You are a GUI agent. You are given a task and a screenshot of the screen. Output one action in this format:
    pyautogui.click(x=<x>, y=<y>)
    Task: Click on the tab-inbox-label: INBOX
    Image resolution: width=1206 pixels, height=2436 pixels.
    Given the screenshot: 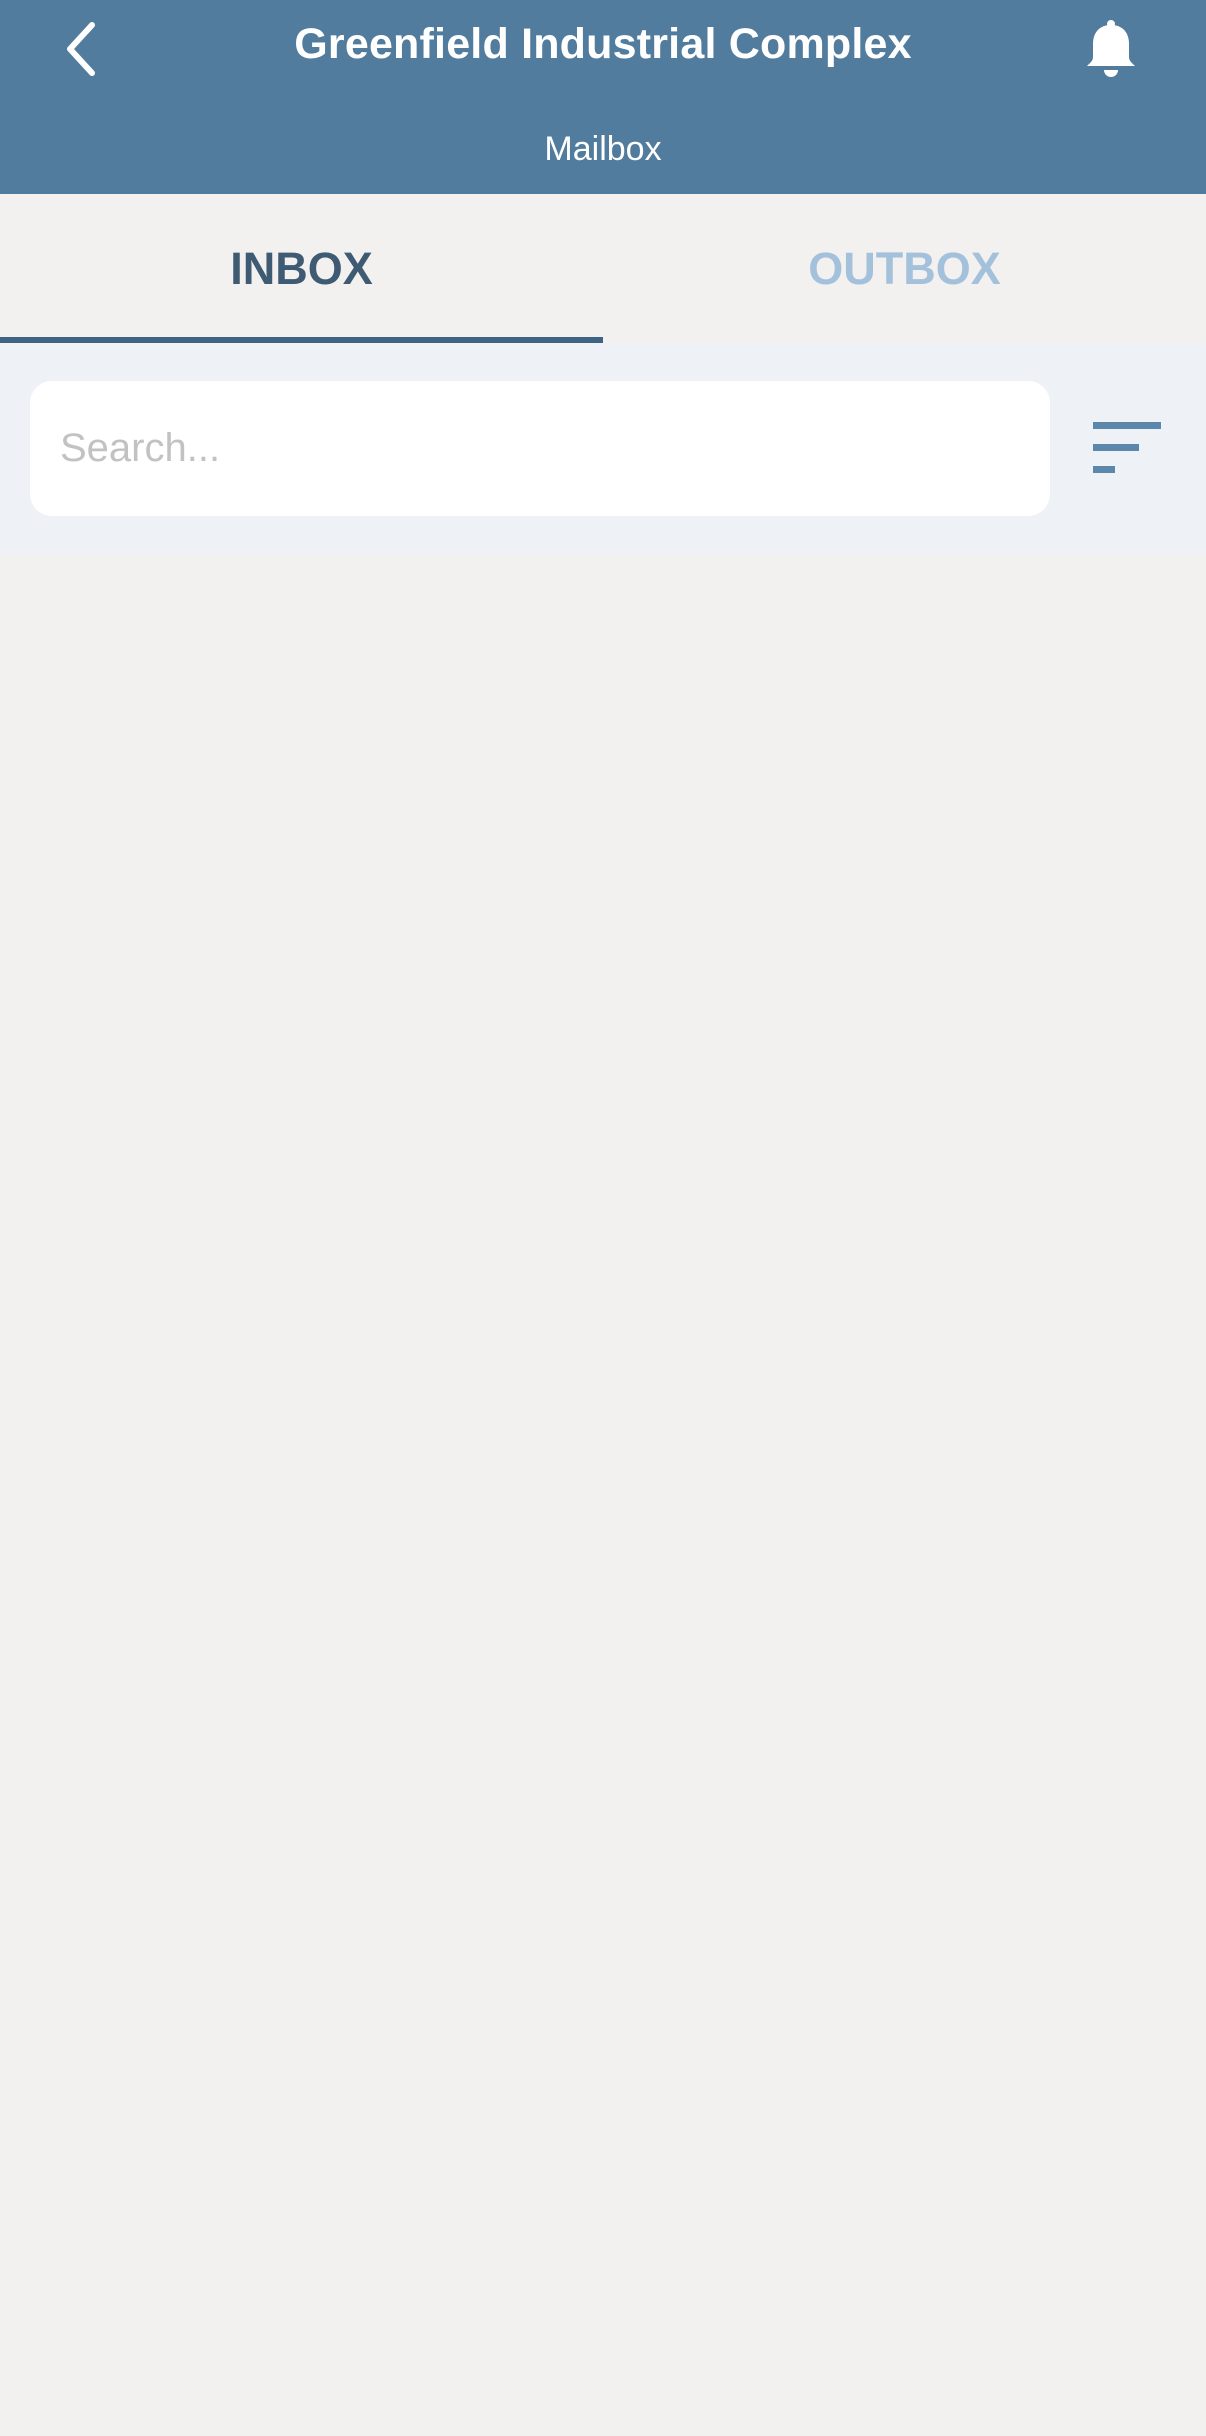 What is the action you would take?
    pyautogui.click(x=301, y=268)
    